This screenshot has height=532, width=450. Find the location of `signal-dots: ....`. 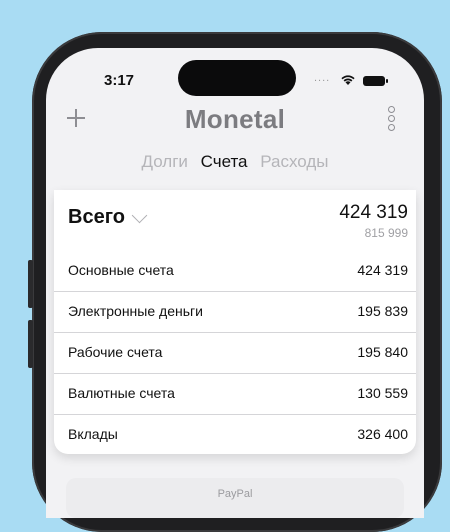

signal-dots: .... is located at coordinates (322, 78).